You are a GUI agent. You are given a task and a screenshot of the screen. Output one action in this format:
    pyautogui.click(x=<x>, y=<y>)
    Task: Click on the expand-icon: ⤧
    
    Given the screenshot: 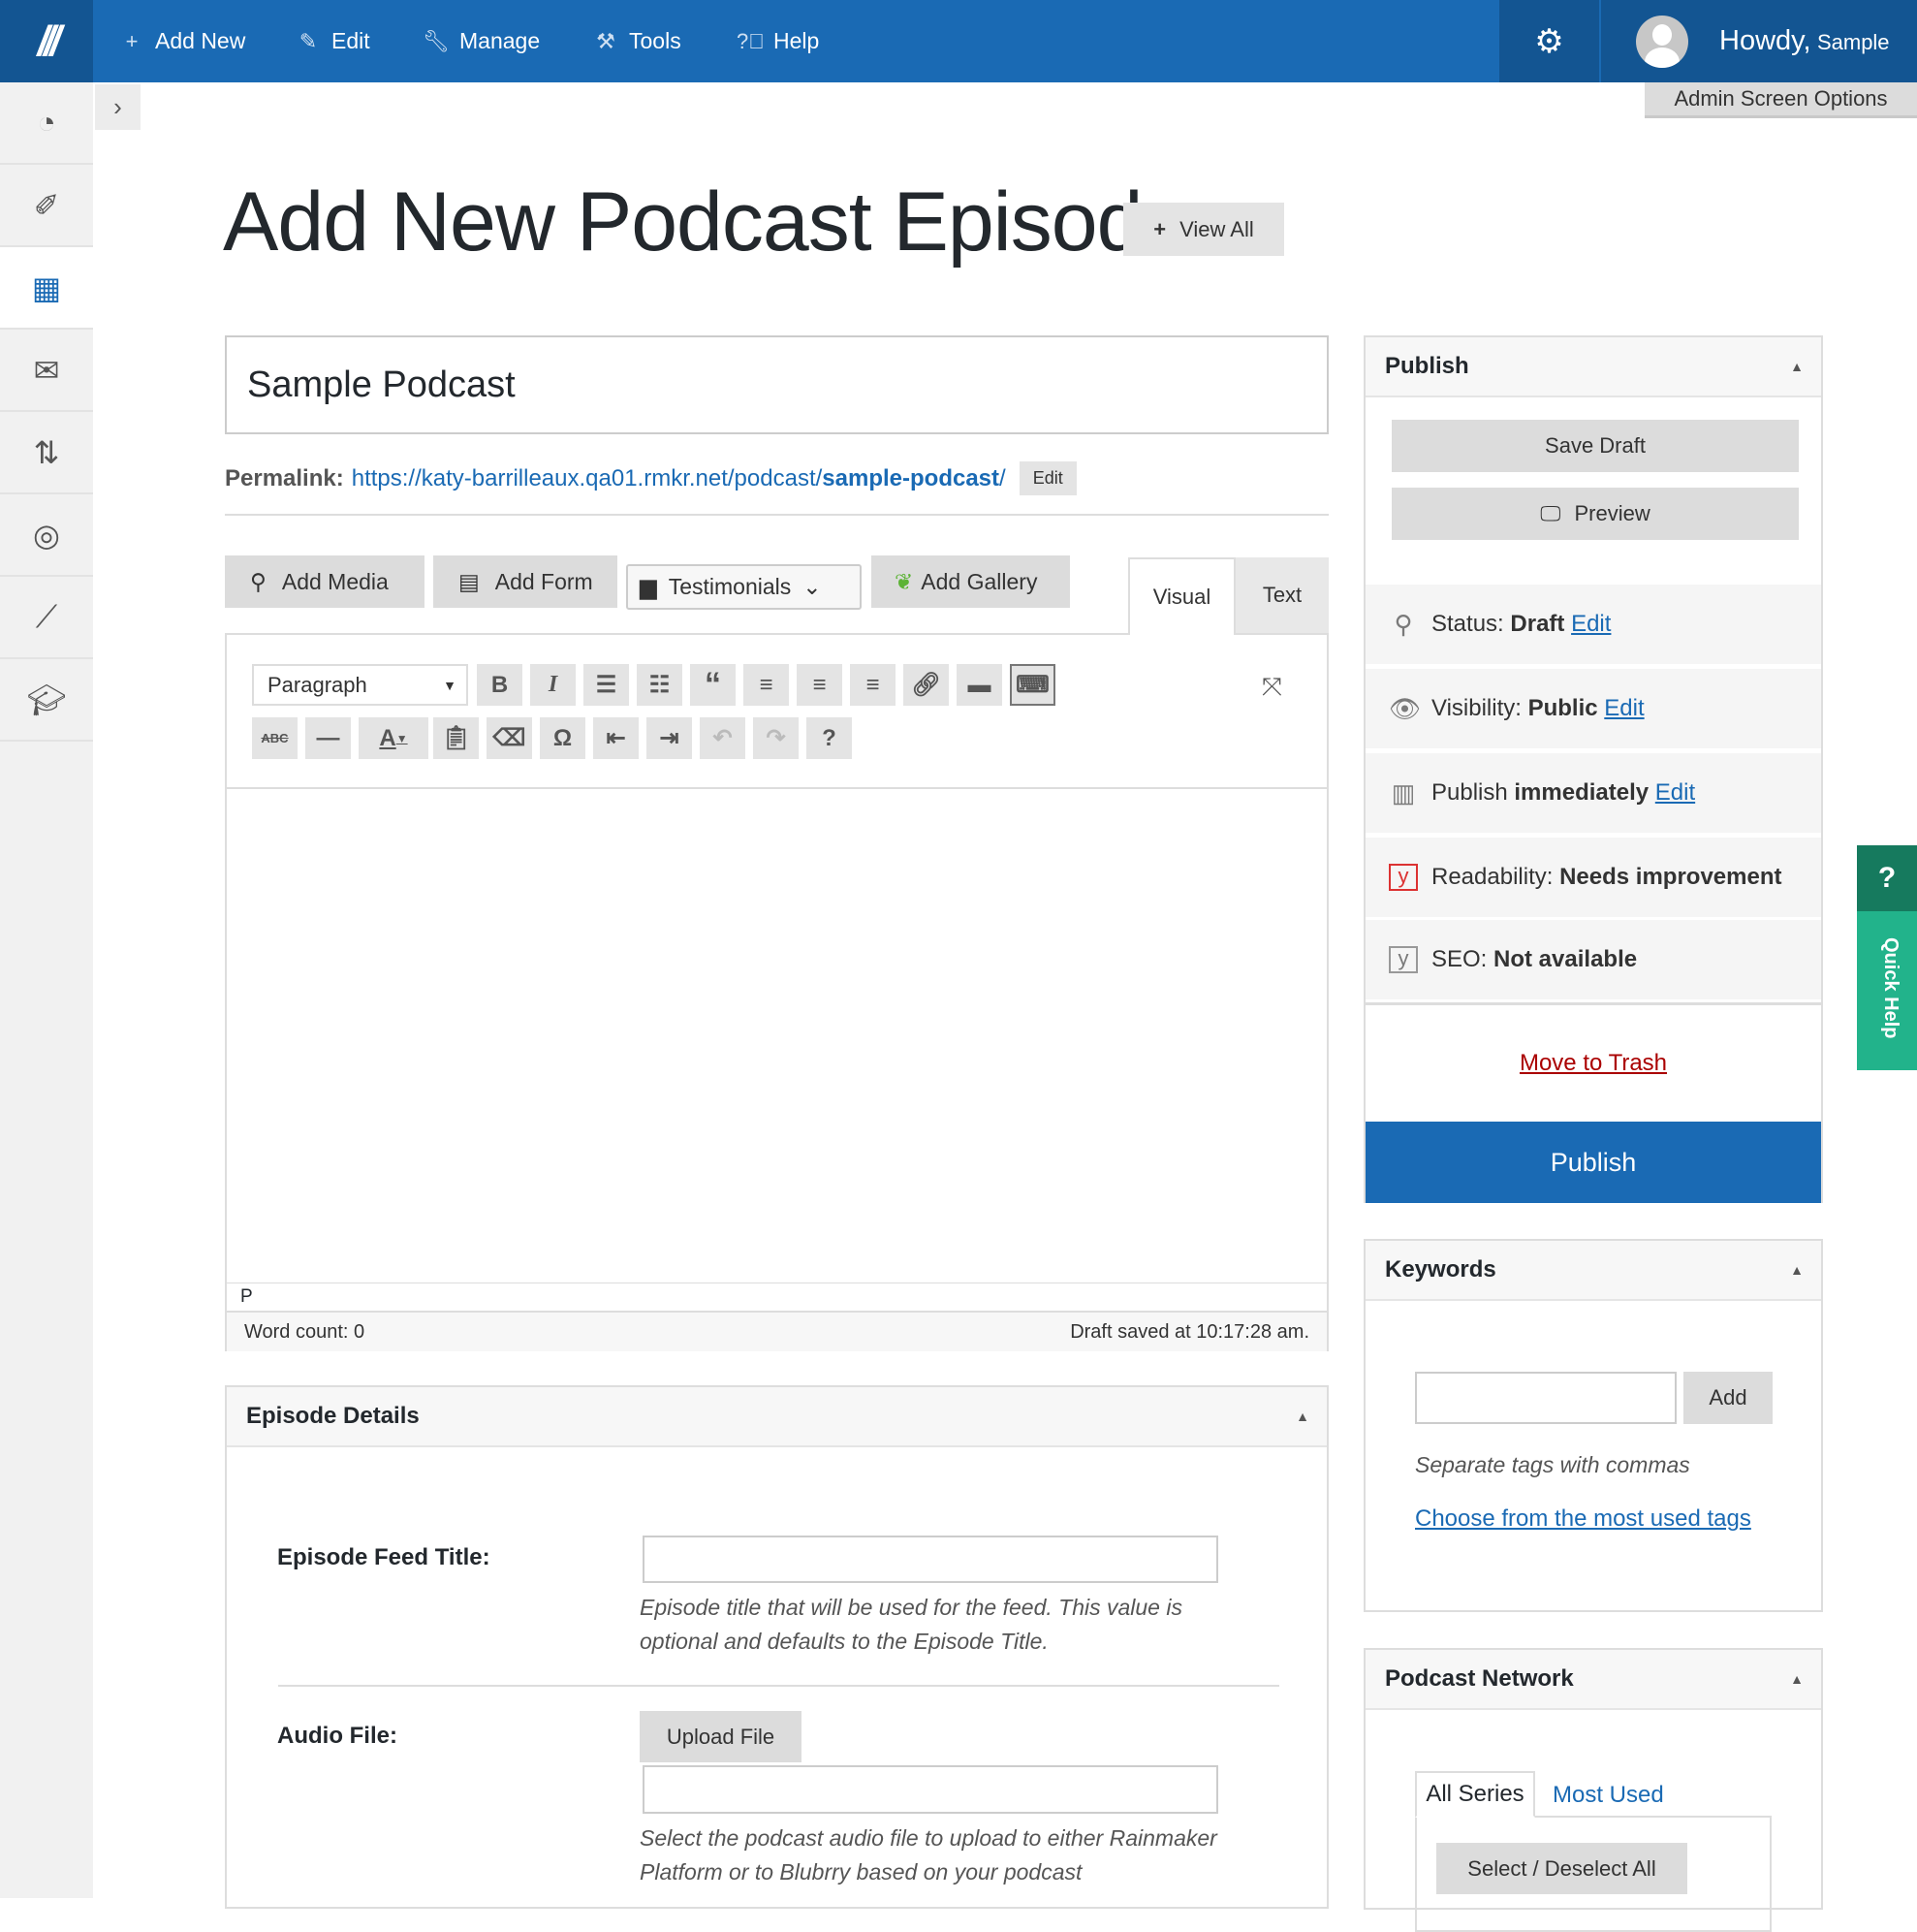 What is the action you would take?
    pyautogui.click(x=1272, y=686)
    